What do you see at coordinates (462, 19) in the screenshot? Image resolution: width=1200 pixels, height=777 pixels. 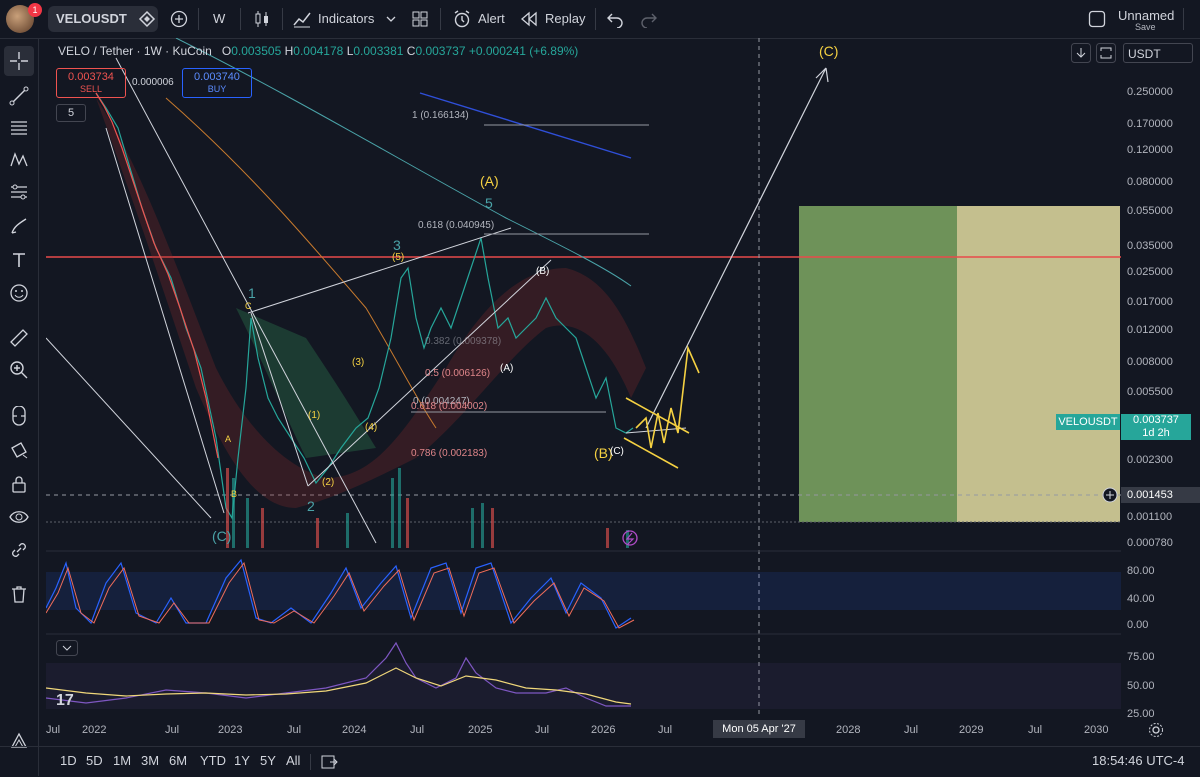 I see `alert-icon` at bounding box center [462, 19].